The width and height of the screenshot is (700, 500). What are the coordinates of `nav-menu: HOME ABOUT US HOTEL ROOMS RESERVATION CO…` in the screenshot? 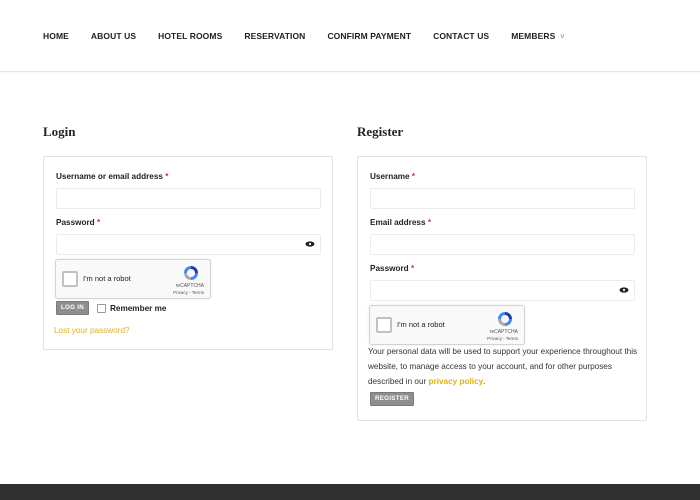 It's located at (315, 36).